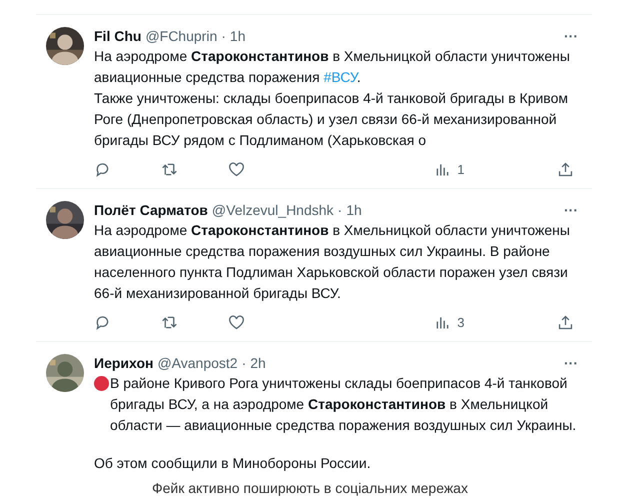  I want to click on post-text: Об этом сообщили в Минобороны России., so click(232, 463).